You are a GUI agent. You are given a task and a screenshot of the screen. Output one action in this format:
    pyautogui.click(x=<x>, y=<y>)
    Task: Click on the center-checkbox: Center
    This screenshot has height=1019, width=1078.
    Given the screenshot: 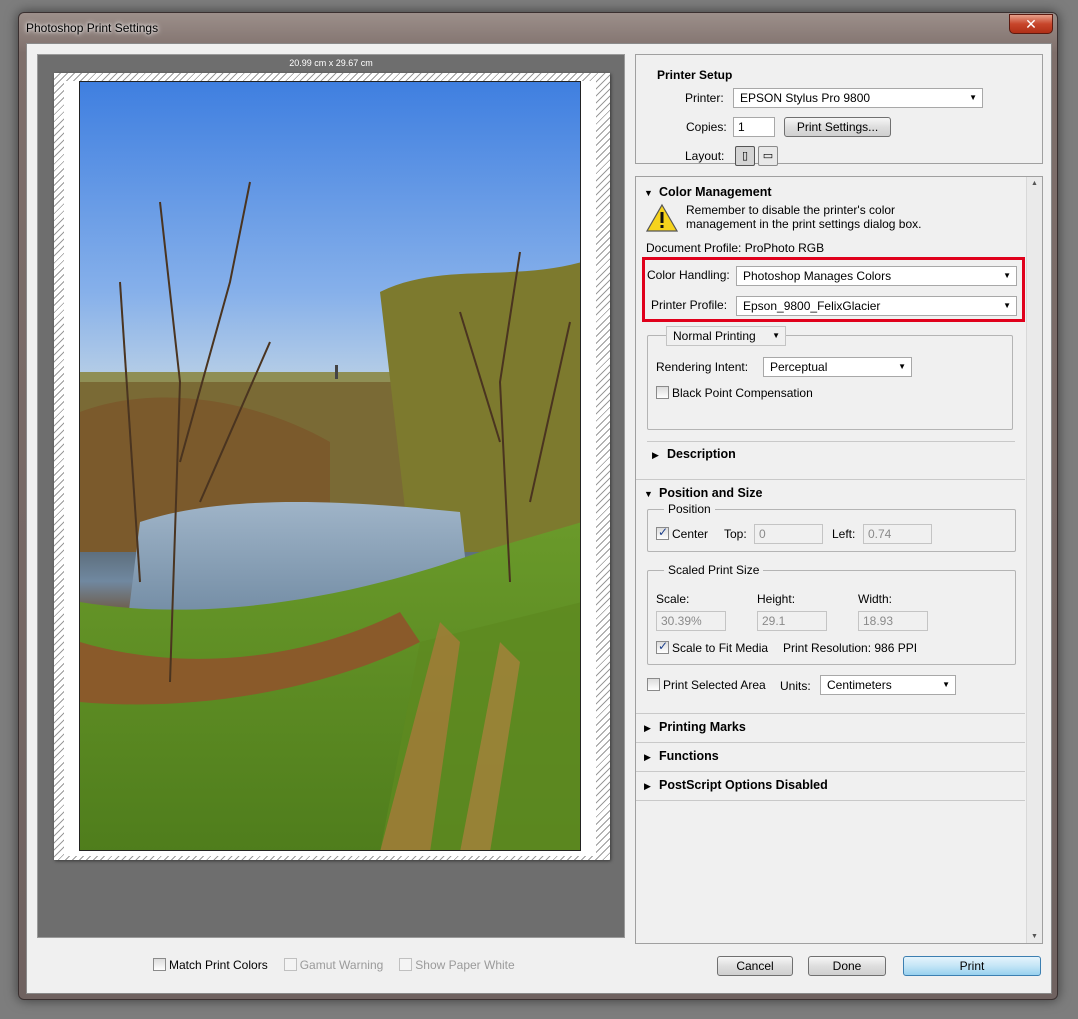 What is the action you would take?
    pyautogui.click(x=682, y=533)
    